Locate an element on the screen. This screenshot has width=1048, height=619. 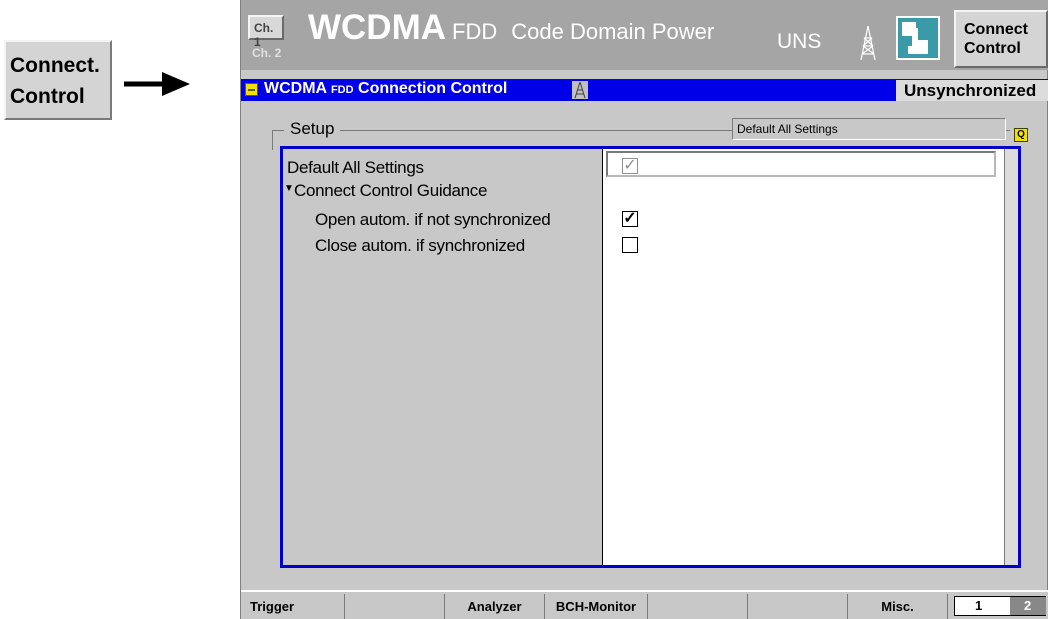
connect-control-key-line1: Connect. is located at coordinates (55, 65).